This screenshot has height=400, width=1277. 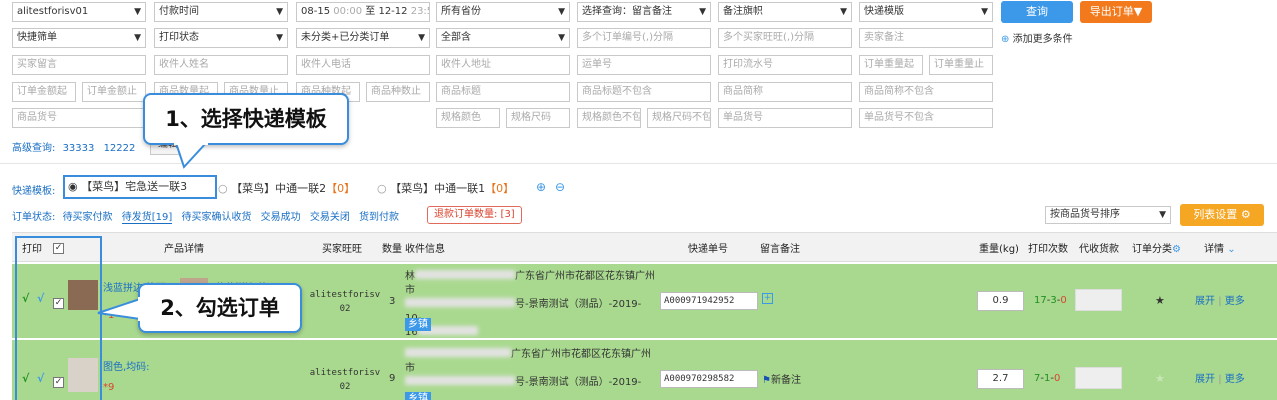 What do you see at coordinates (531, 374) in the screenshot?
I see `recipient-info: 广东省广州市花都区花东镇广州市 号-景南测试（测品）-2019-10-` at bounding box center [531, 374].